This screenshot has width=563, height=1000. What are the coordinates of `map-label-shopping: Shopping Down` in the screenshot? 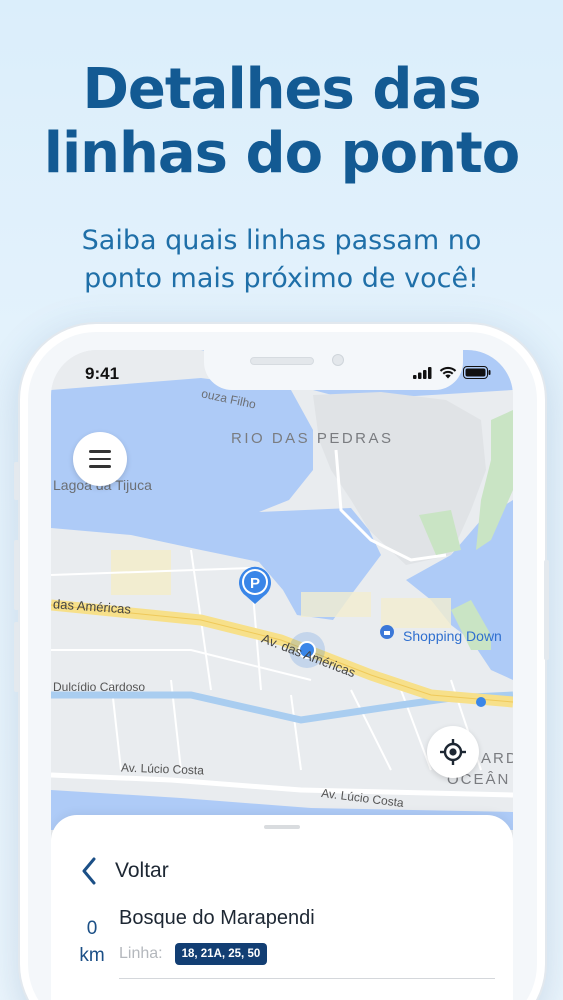 It's located at (452, 636).